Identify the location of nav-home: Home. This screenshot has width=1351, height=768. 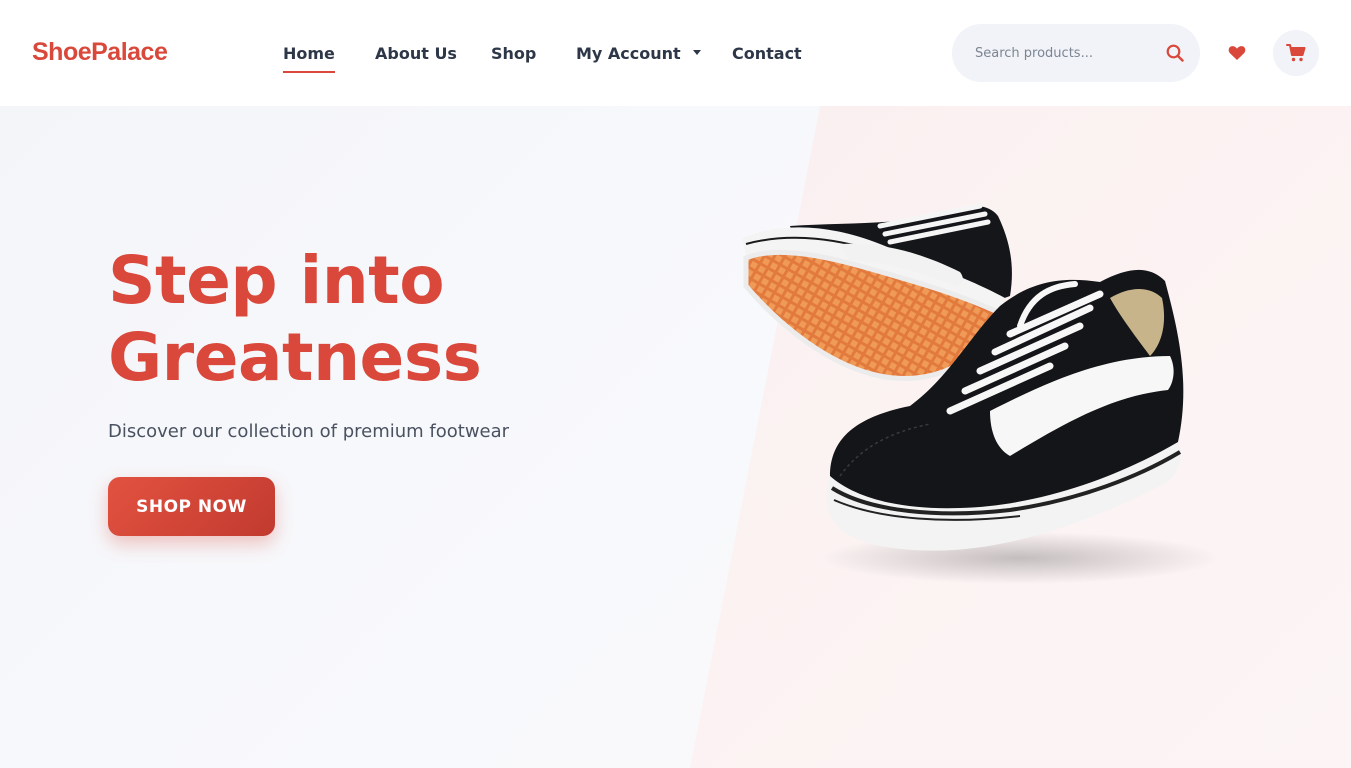
(309, 58).